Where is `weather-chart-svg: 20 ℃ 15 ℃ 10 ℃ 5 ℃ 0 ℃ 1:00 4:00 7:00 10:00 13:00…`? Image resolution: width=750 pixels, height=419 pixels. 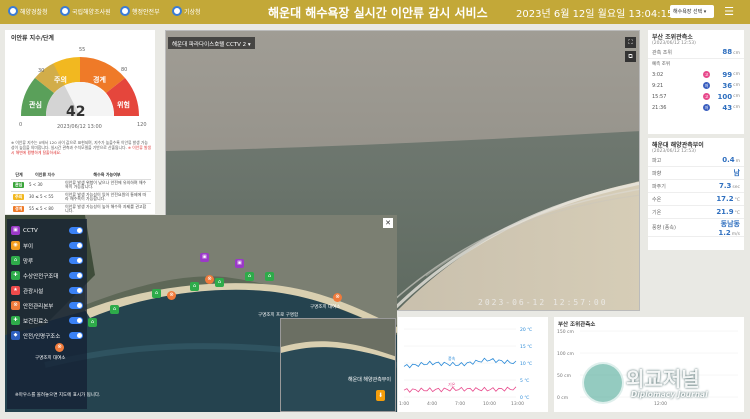 weather-chart-svg: 20 ℃ 15 ℃ 10 ℃ 5 ℃ 0 ℃ 1:00 4:00 7:00 10:00 13:00… is located at coordinates (465, 367).